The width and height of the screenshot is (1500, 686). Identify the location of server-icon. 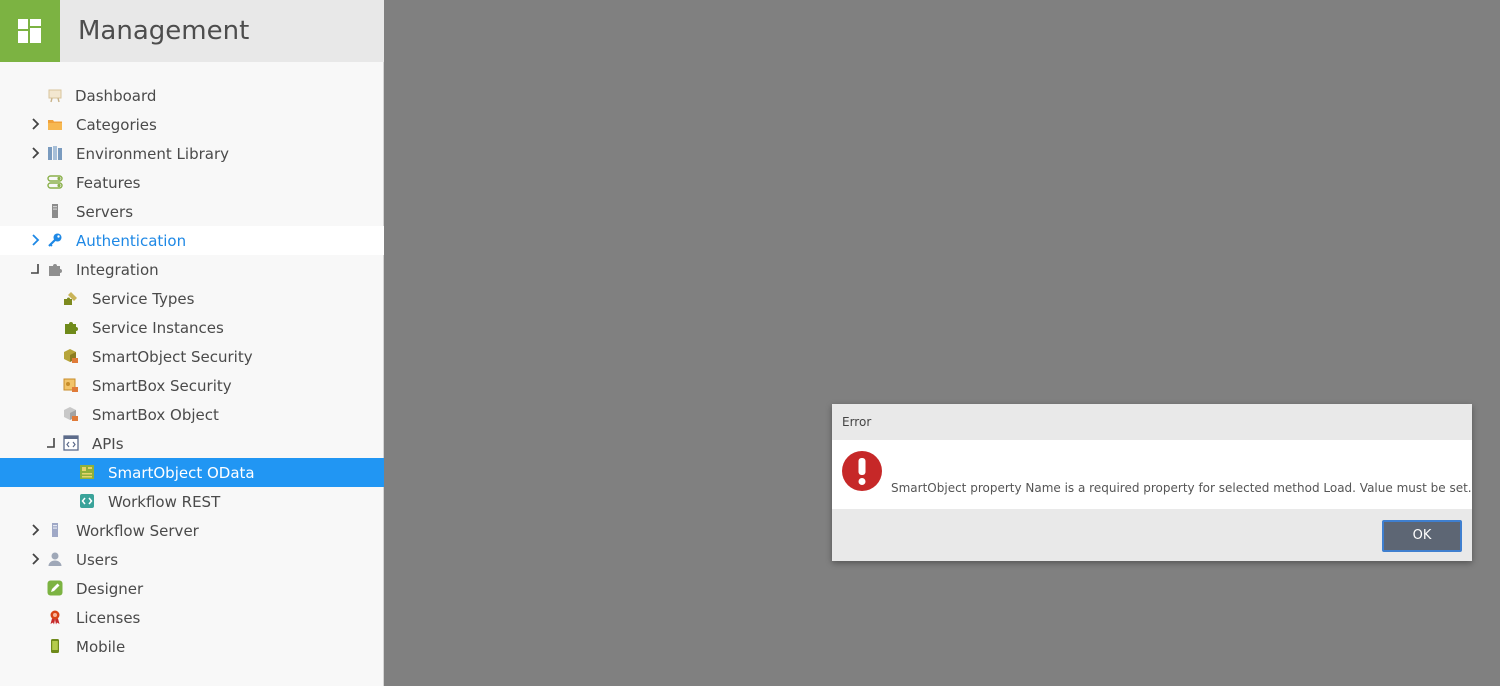
(55, 211).